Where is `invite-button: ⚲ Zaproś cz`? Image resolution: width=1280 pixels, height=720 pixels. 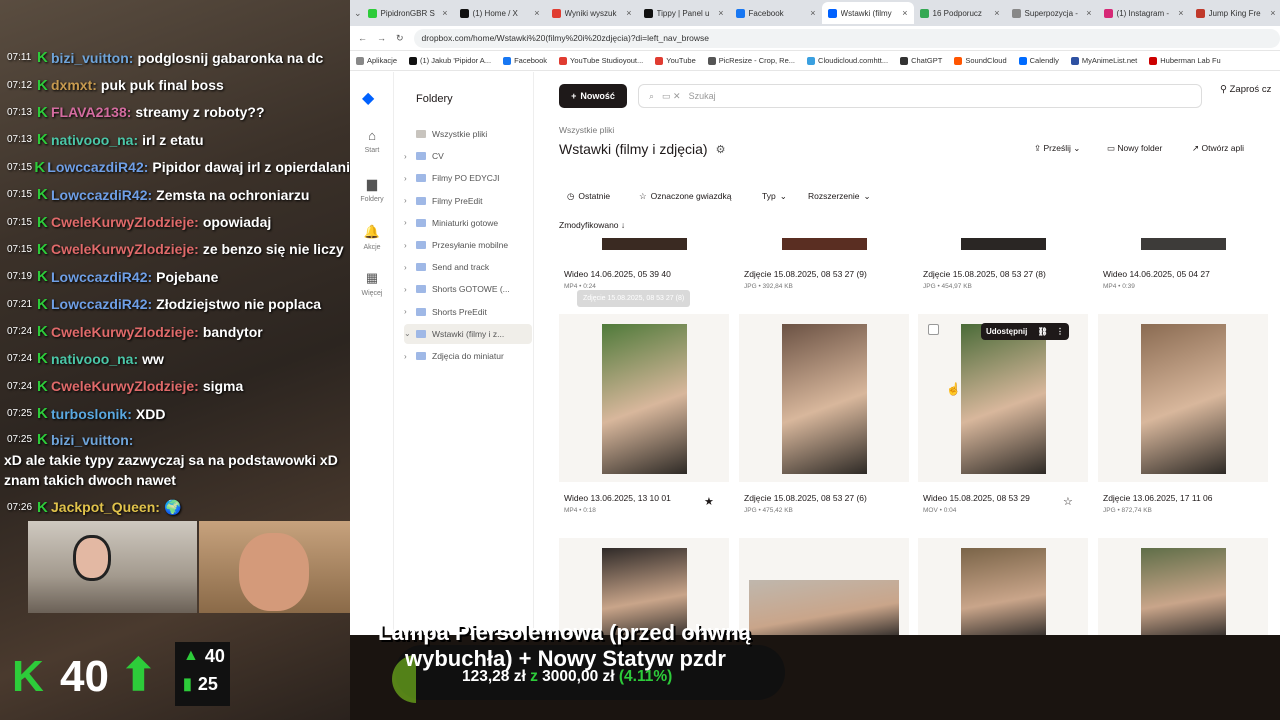 invite-button: ⚲ Zaproś cz is located at coordinates (1245, 89).